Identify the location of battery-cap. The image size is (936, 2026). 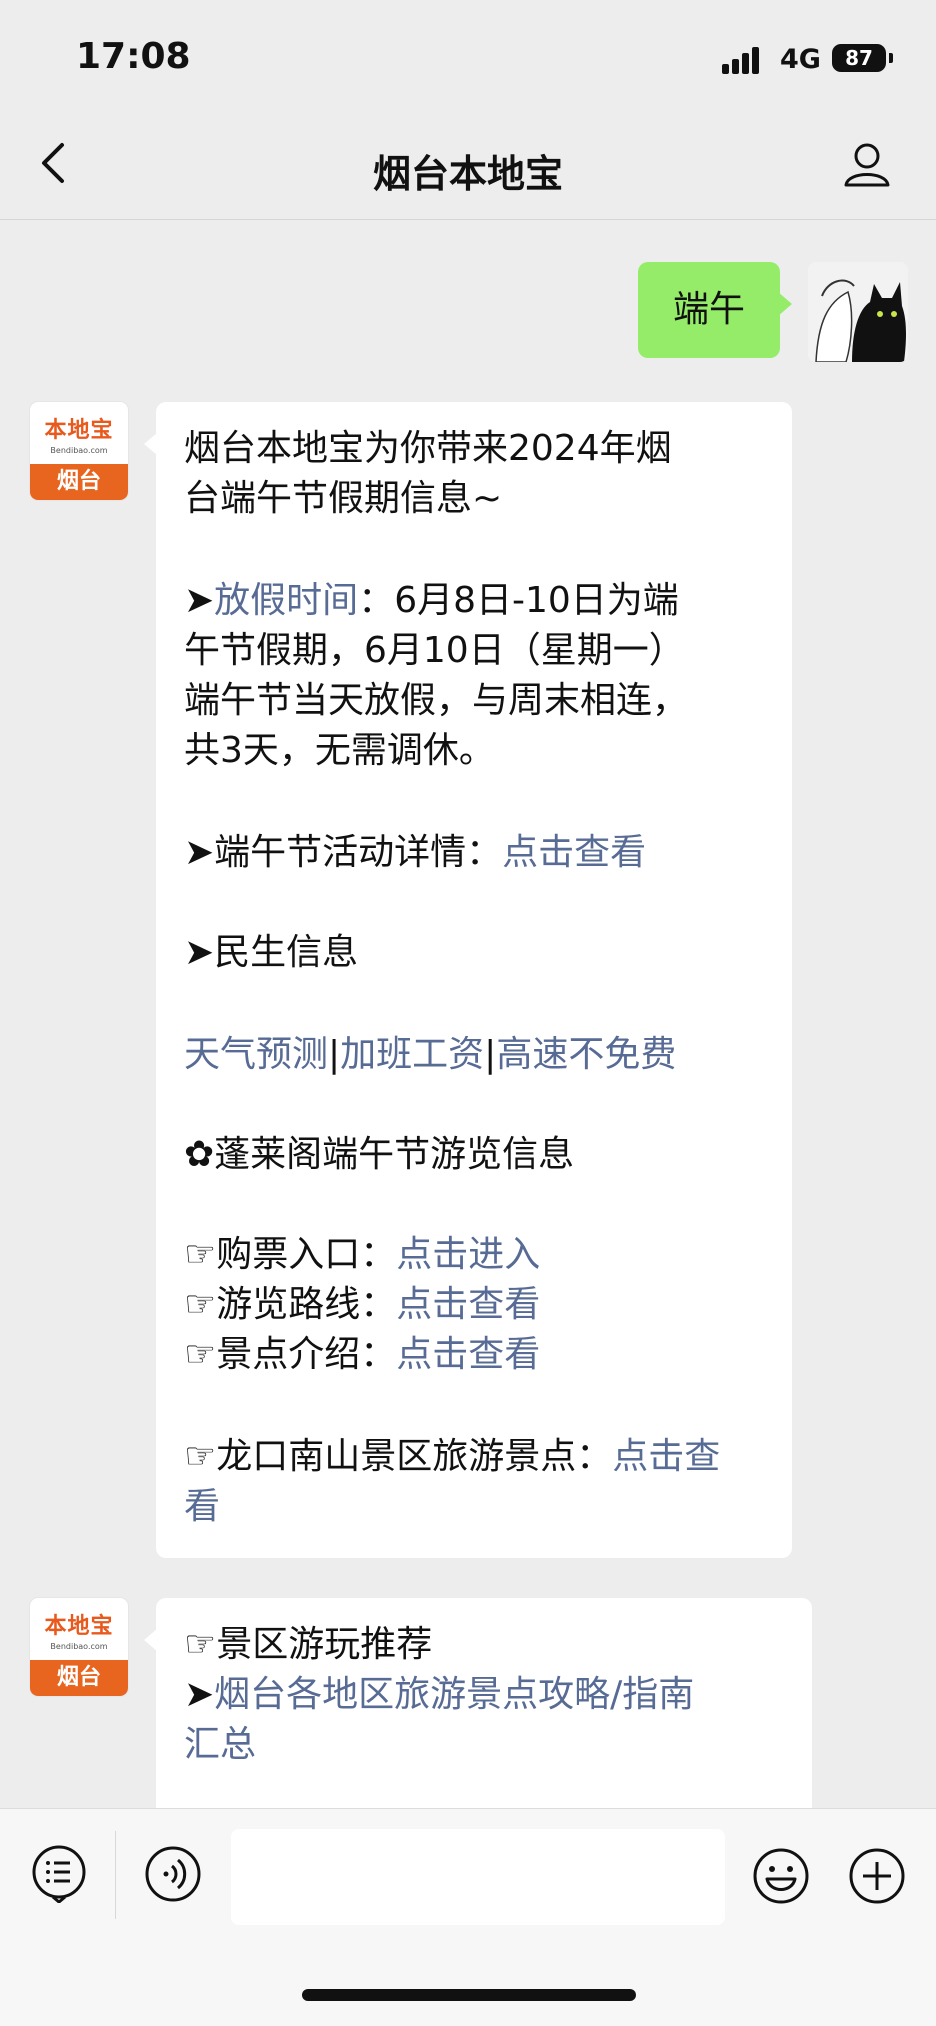
(891, 58).